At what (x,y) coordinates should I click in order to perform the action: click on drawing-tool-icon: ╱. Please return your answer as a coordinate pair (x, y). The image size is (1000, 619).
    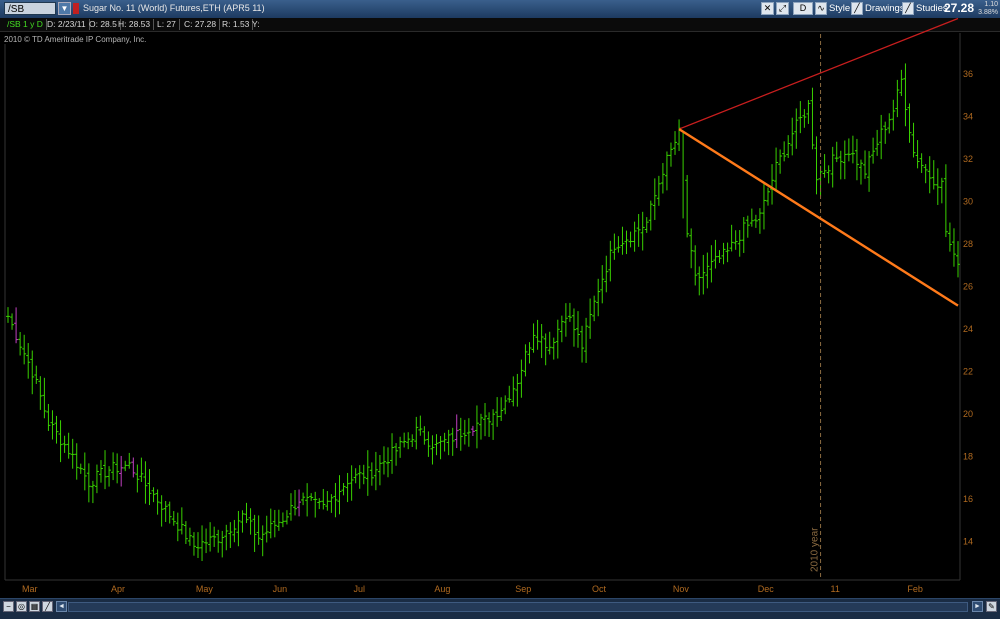
    Looking at the image, I should click on (47, 606).